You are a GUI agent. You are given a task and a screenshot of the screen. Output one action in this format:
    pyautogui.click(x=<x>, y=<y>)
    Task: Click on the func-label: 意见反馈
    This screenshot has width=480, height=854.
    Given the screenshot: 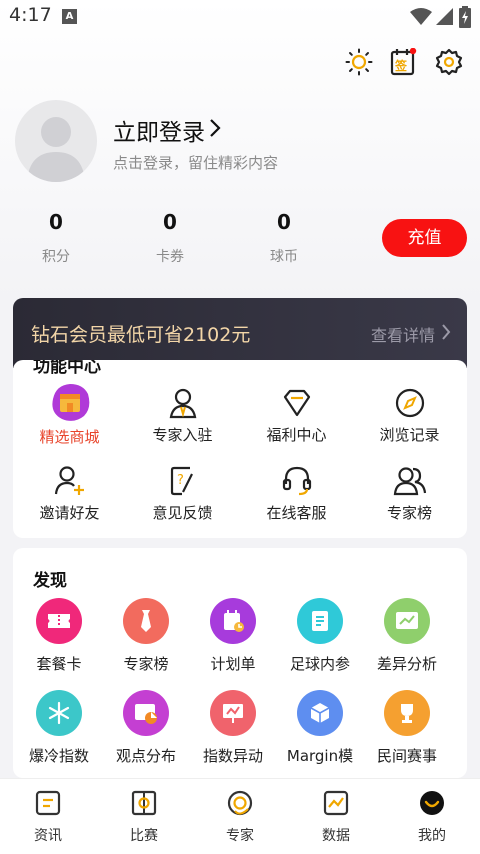 What is the action you would take?
    pyautogui.click(x=182, y=513)
    